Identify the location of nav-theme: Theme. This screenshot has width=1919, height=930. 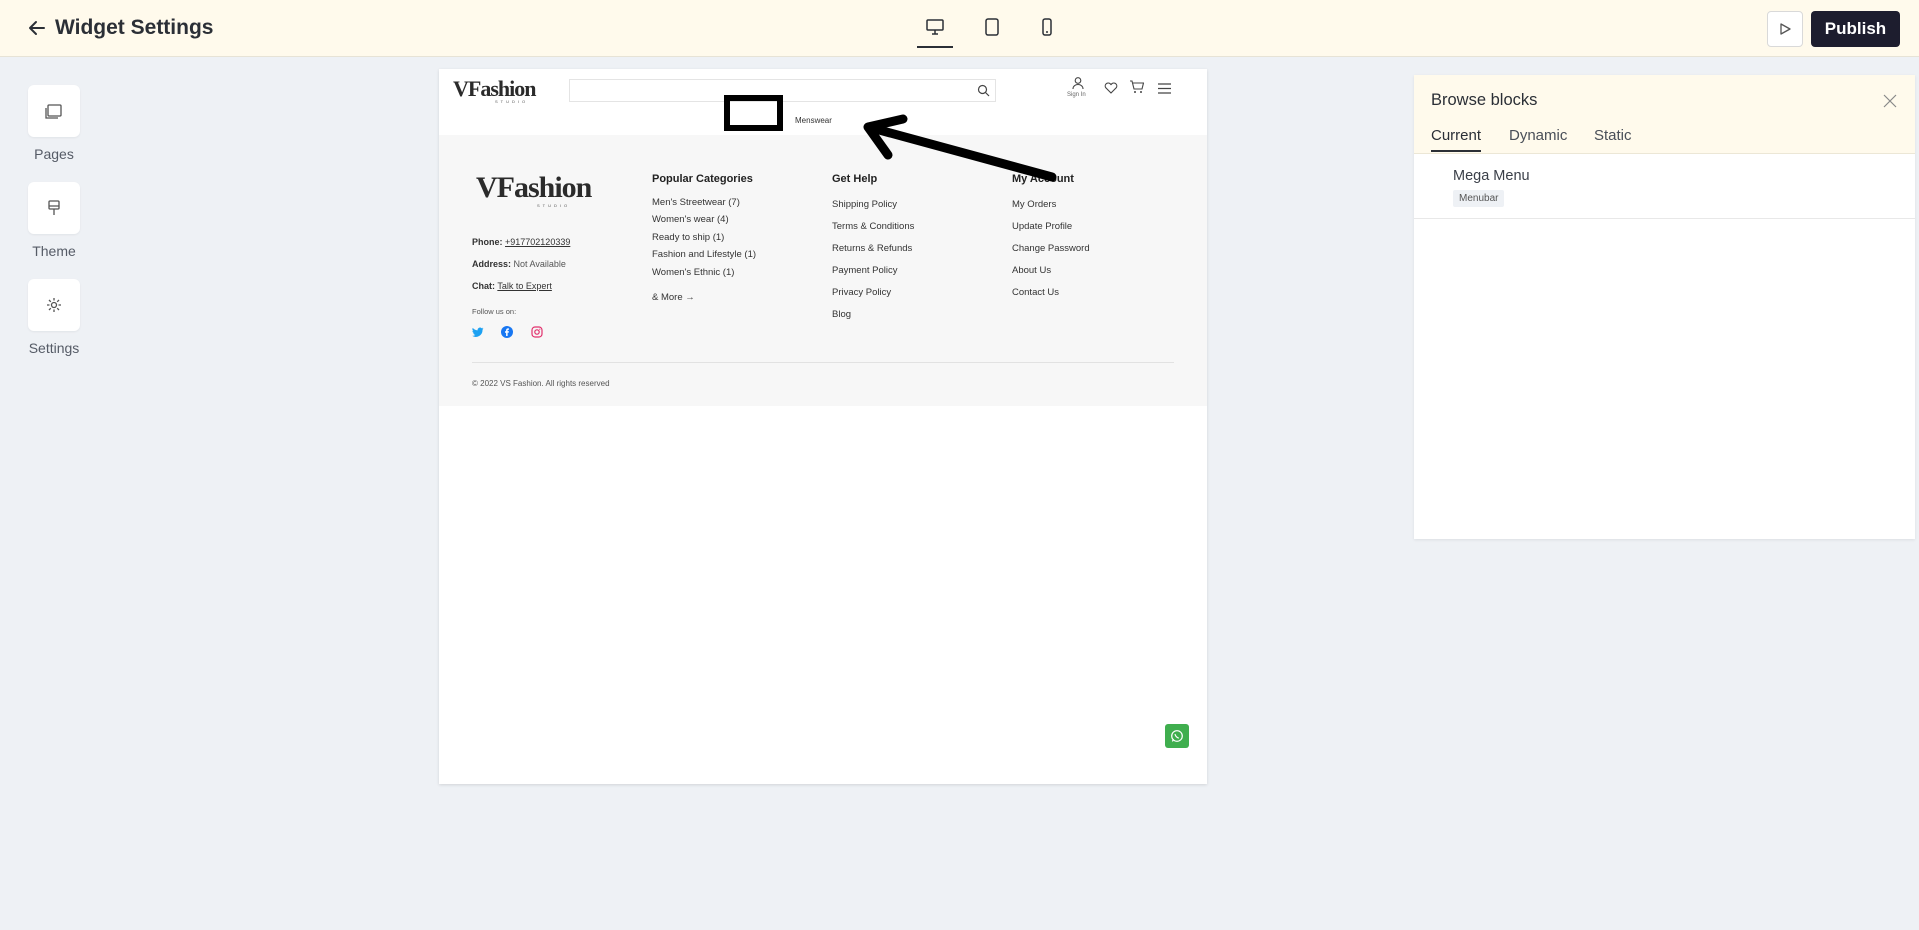
(54, 220).